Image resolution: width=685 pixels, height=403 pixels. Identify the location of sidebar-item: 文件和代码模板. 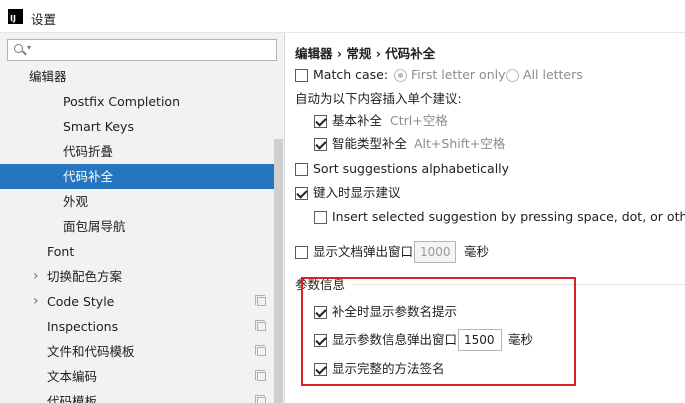
(137, 351).